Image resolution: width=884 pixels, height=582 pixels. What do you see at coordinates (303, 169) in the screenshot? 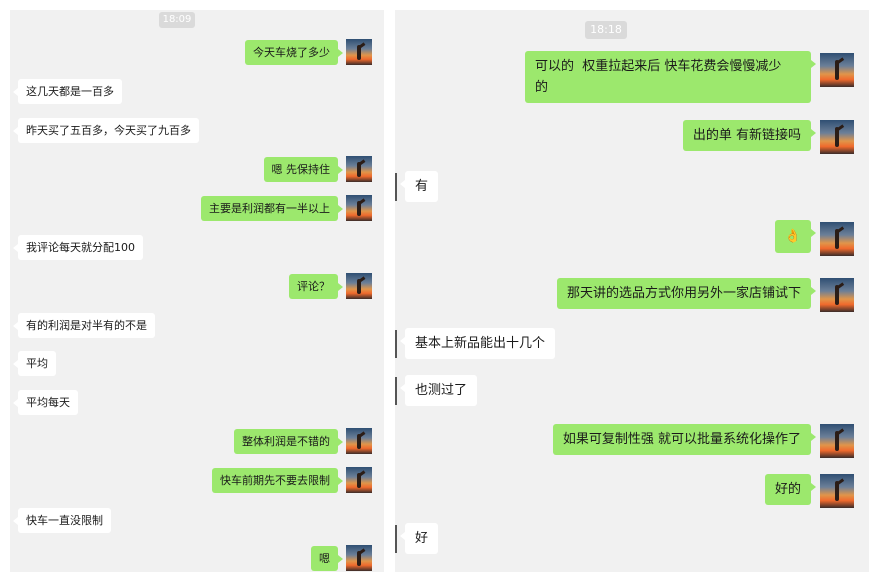
I see `message-bubble-outgoing: 嗯 先保持住` at bounding box center [303, 169].